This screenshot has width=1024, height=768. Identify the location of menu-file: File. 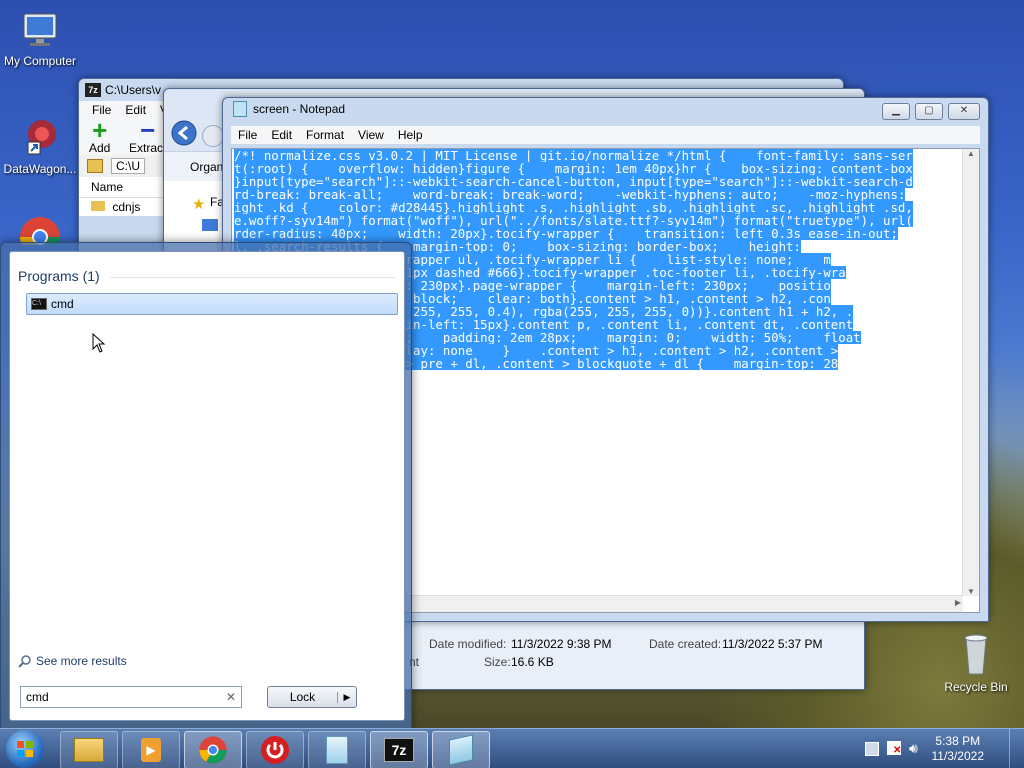
(247, 135).